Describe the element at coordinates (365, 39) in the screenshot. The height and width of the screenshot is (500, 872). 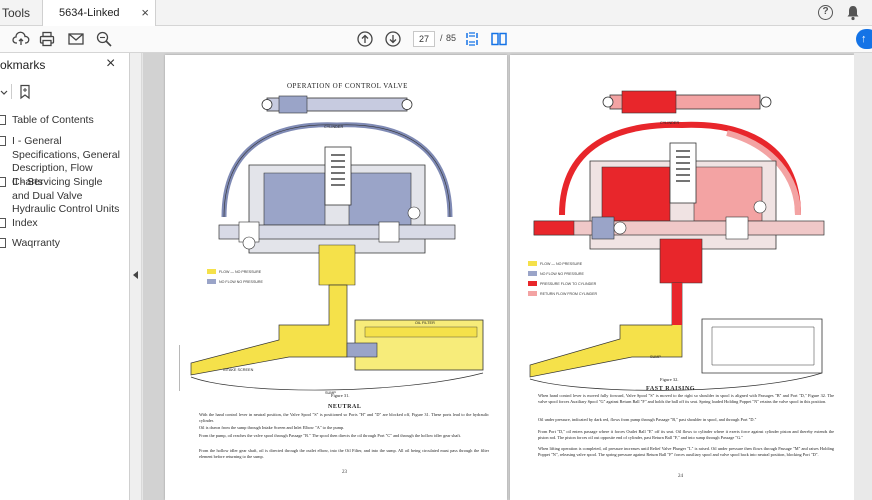
I see `previous-page-icon` at that location.